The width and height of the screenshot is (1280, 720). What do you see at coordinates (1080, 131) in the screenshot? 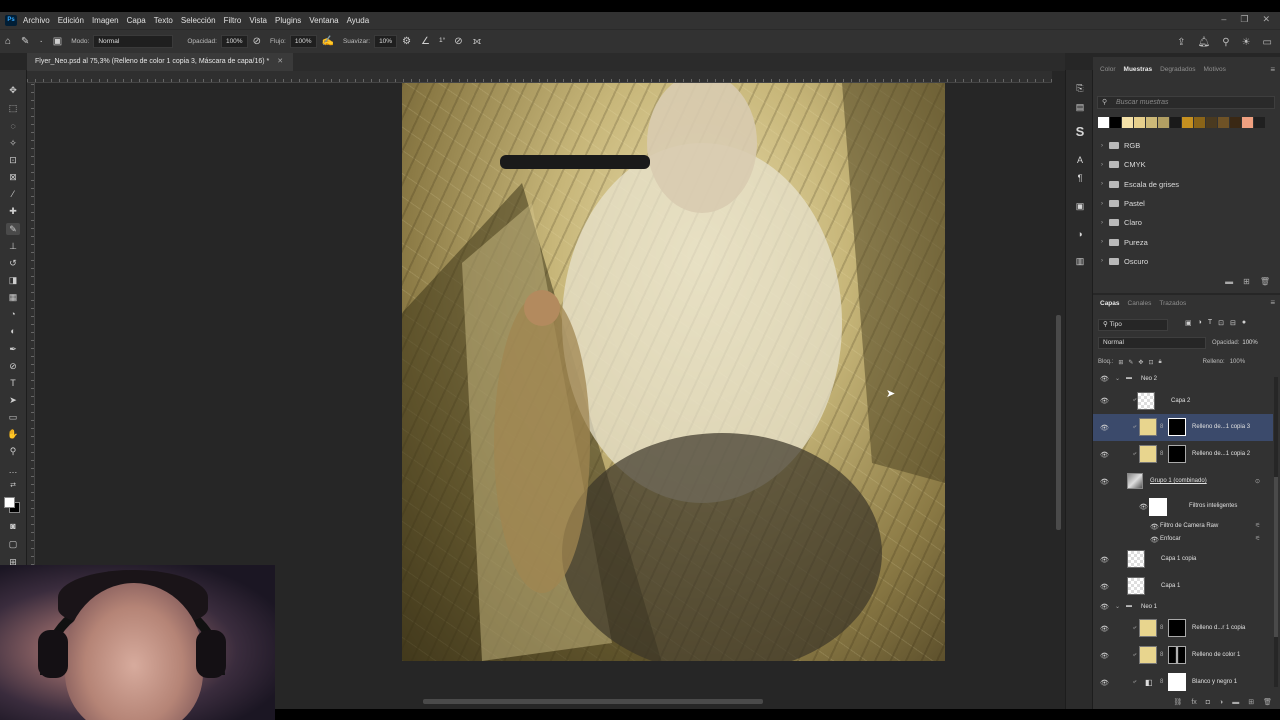
I see `stock-icon: S` at bounding box center [1080, 131].